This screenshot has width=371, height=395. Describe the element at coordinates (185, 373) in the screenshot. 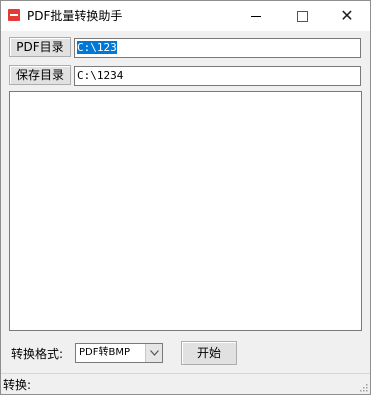

I see `status-bar-divider` at that location.